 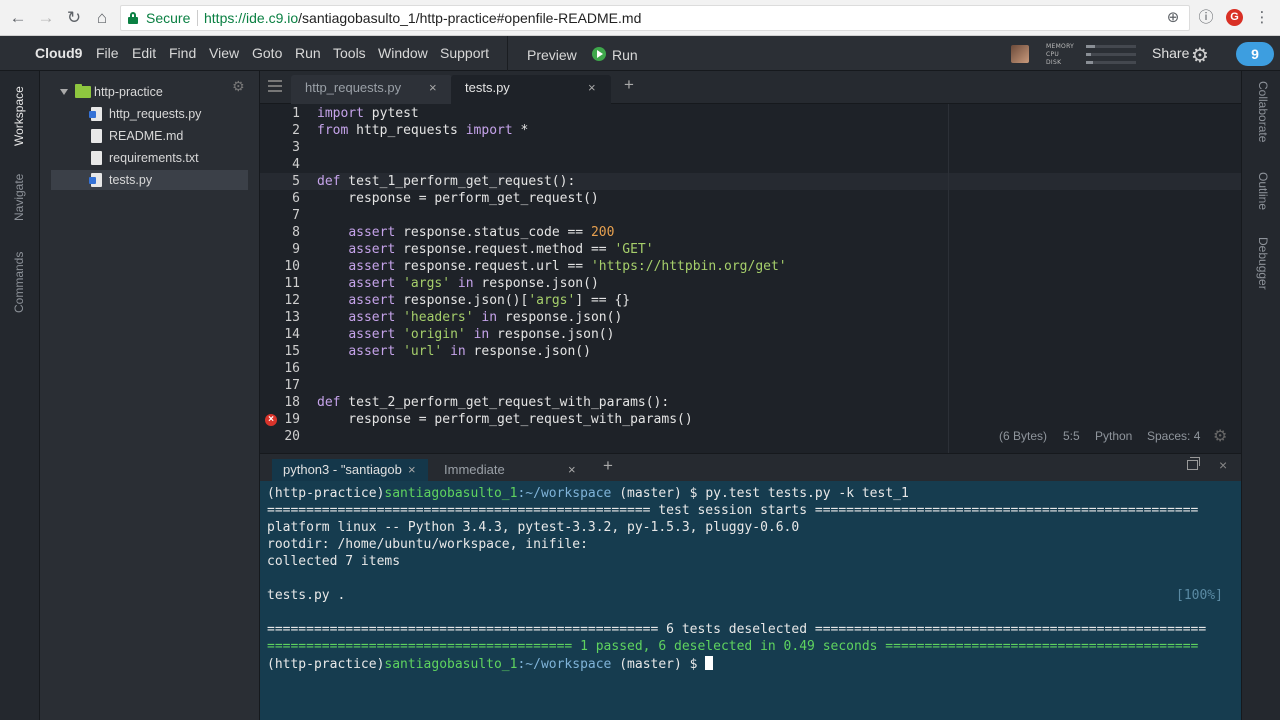 I want to click on panel-tab-collaborate: Collaborate, so click(x=1263, y=111).